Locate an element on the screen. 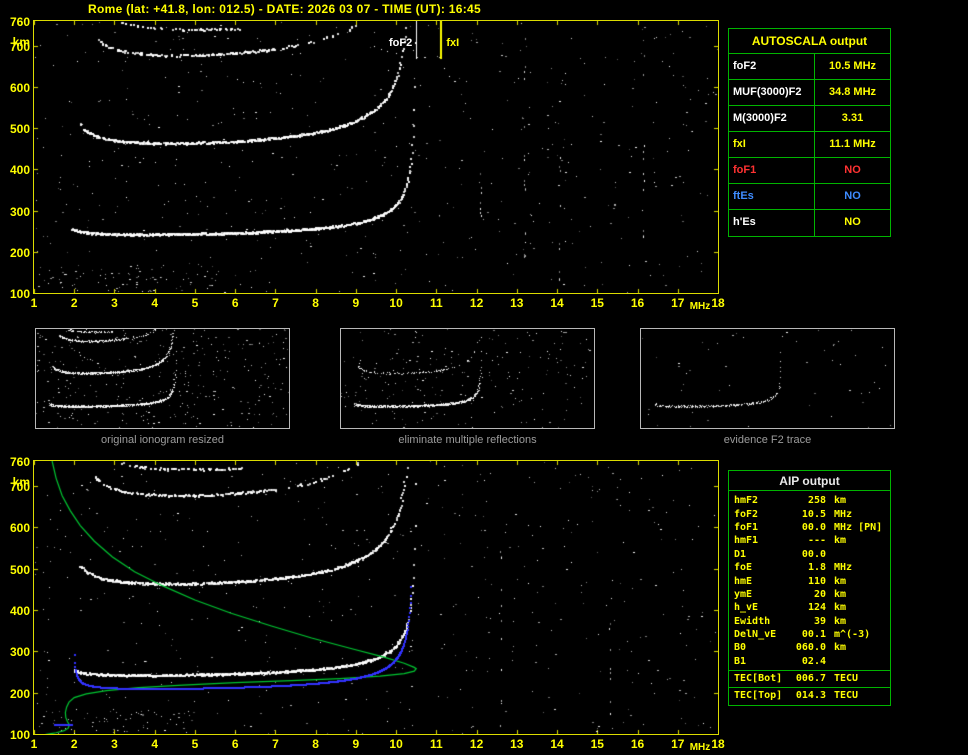 Image resolution: width=968 pixels, height=755 pixels. aip-row: hmF1 --- km is located at coordinates (809, 540).